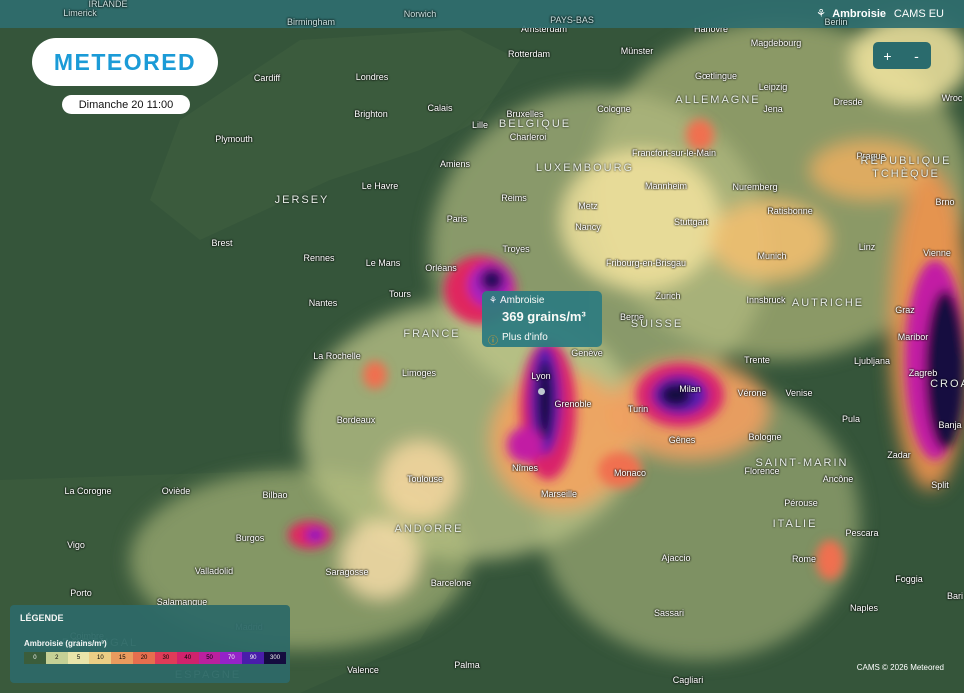 The height and width of the screenshot is (693, 964). What do you see at coordinates (522, 300) in the screenshot?
I see `popup-title: Ambroisie` at bounding box center [522, 300].